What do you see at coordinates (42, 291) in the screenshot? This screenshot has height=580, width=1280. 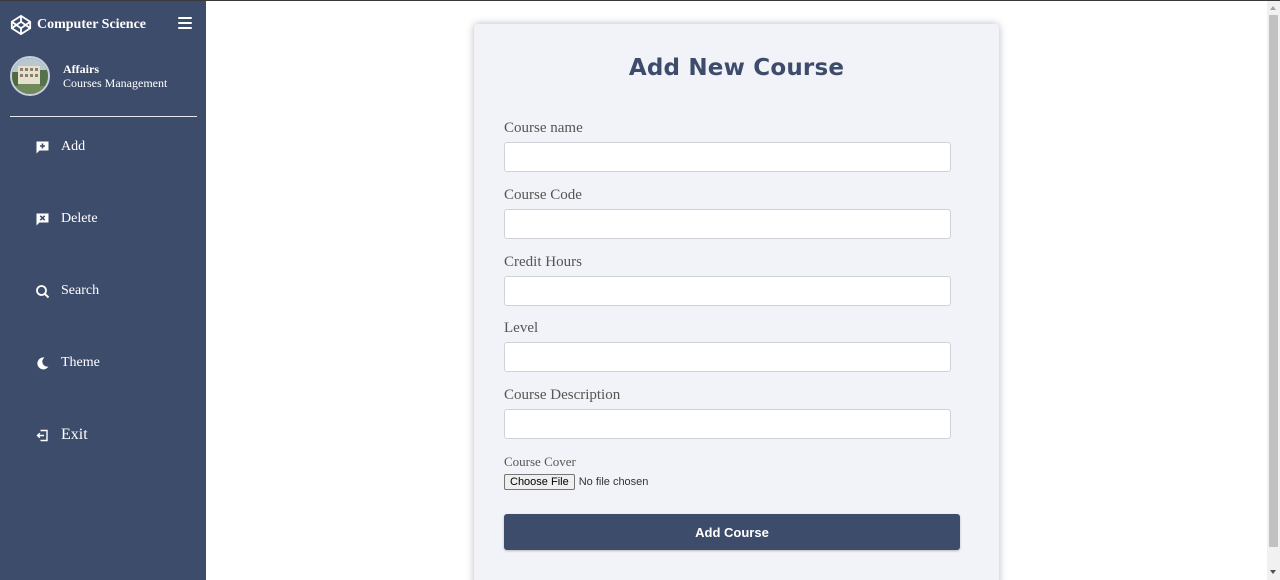 I see `search-icon` at bounding box center [42, 291].